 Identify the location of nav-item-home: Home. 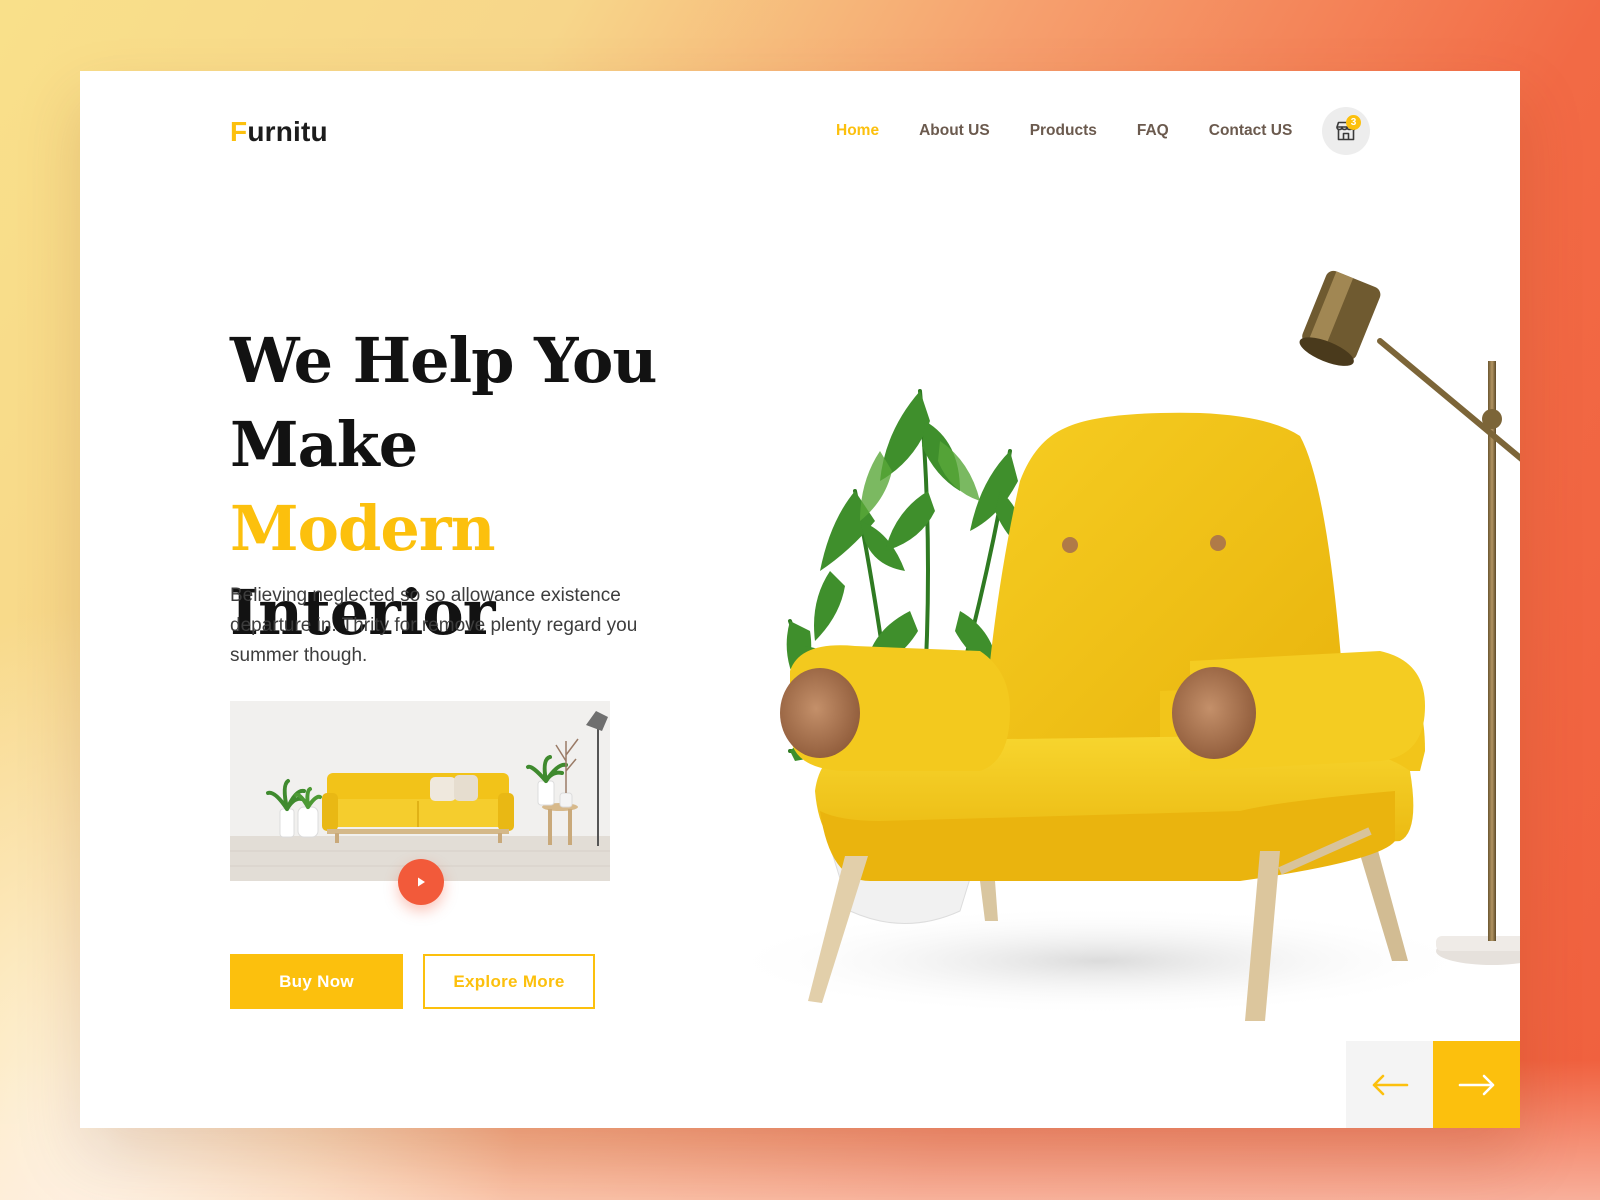
(857, 131).